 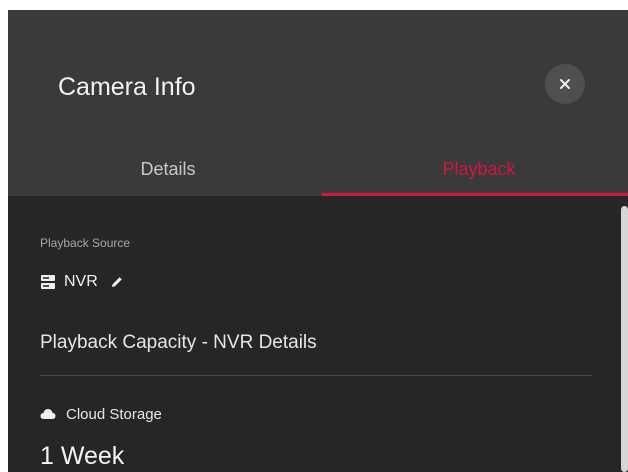 What do you see at coordinates (127, 87) in the screenshot?
I see `panel-title: Camera Info` at bounding box center [127, 87].